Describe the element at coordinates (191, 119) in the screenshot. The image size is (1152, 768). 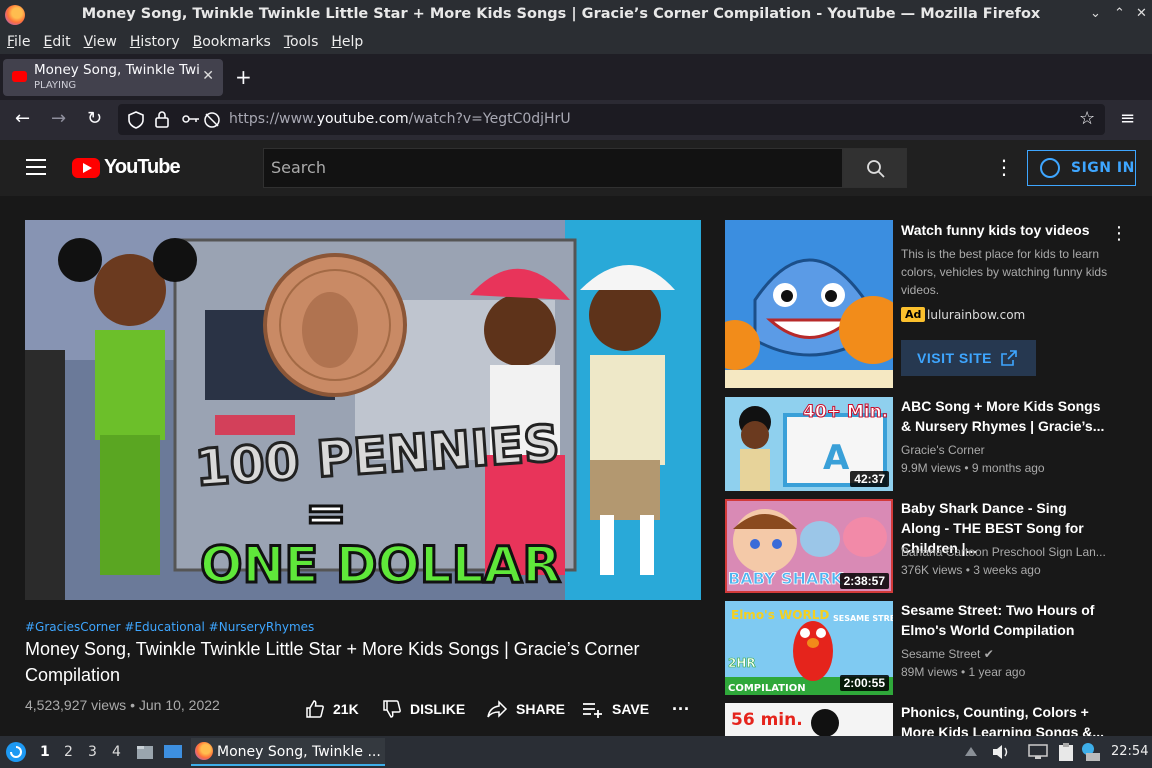
I see `permissions-icon` at that location.